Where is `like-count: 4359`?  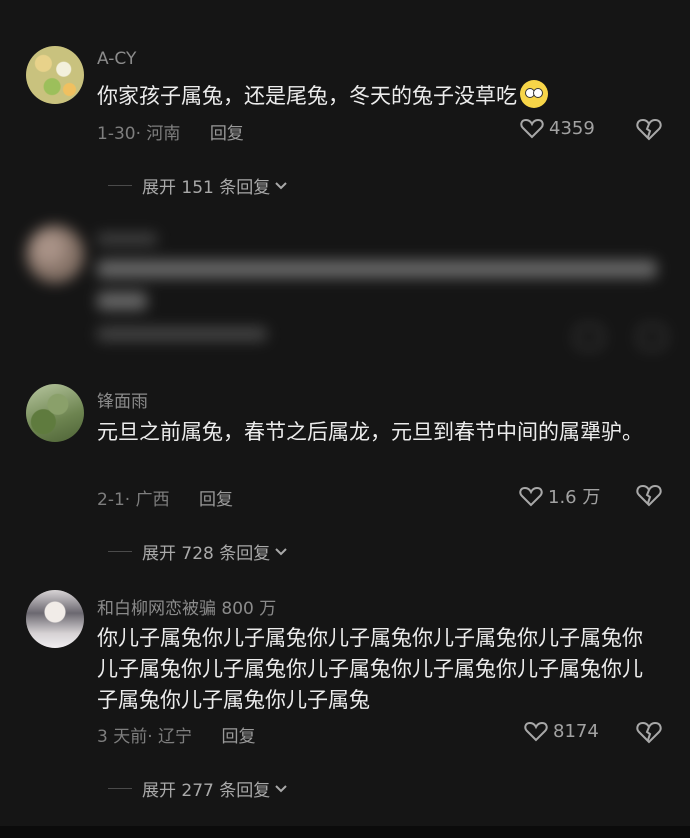 like-count: 4359 is located at coordinates (572, 128).